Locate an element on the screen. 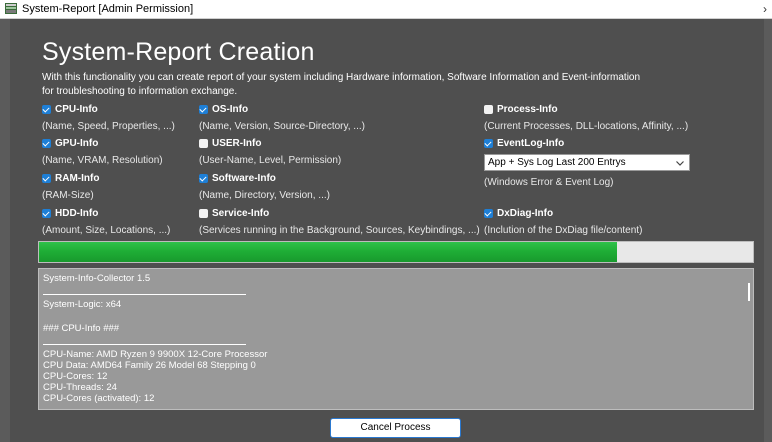 The height and width of the screenshot is (442, 772). gpu-info-checkbox: GPU-Info is located at coordinates (70, 143).